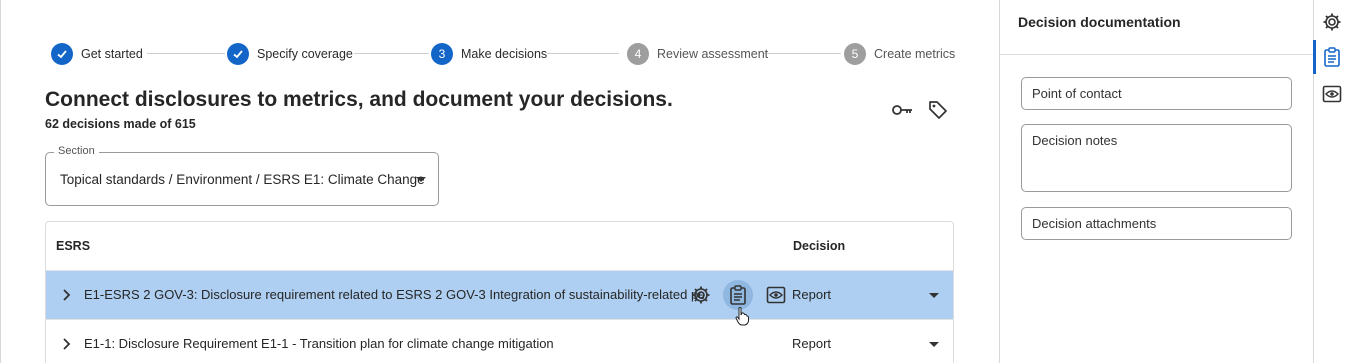  I want to click on step-label: Make decisions, so click(504, 54).